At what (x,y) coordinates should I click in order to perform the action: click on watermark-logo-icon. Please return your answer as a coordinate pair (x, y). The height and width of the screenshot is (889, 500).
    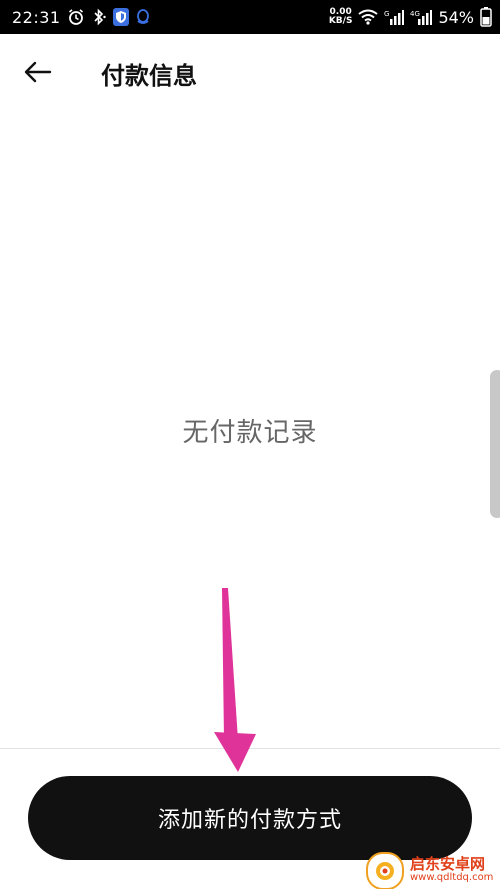
    Looking at the image, I should click on (385, 870).